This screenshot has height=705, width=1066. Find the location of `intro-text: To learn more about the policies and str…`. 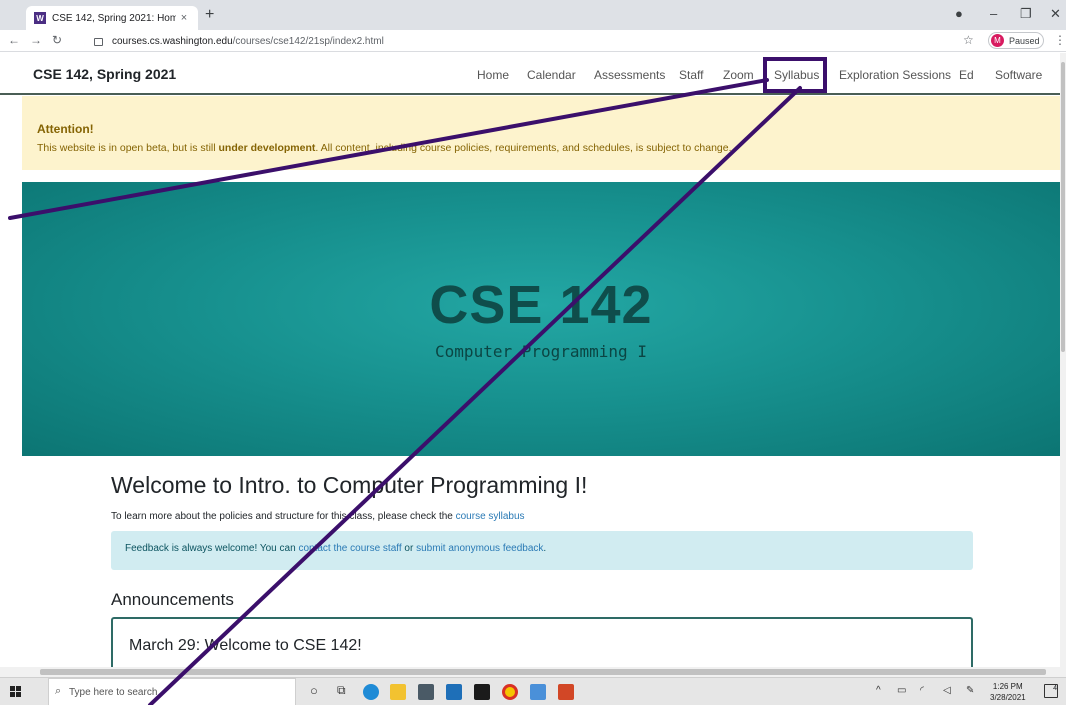

intro-text: To learn more about the policies and str… is located at coordinates (318, 516).